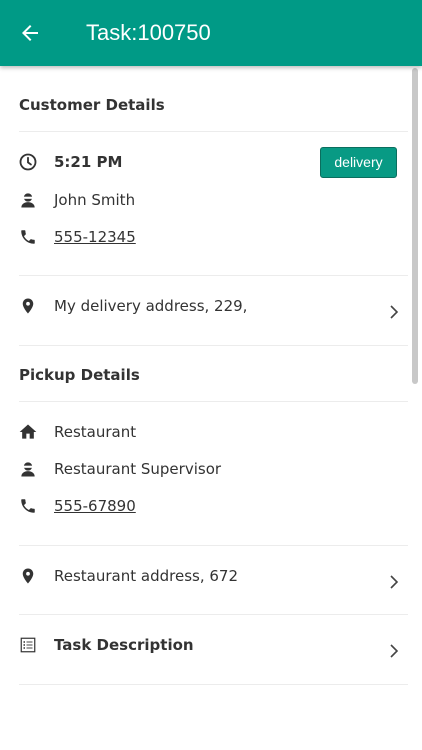  Describe the element at coordinates (358, 162) in the screenshot. I see `task-type-badge: delivery` at that location.